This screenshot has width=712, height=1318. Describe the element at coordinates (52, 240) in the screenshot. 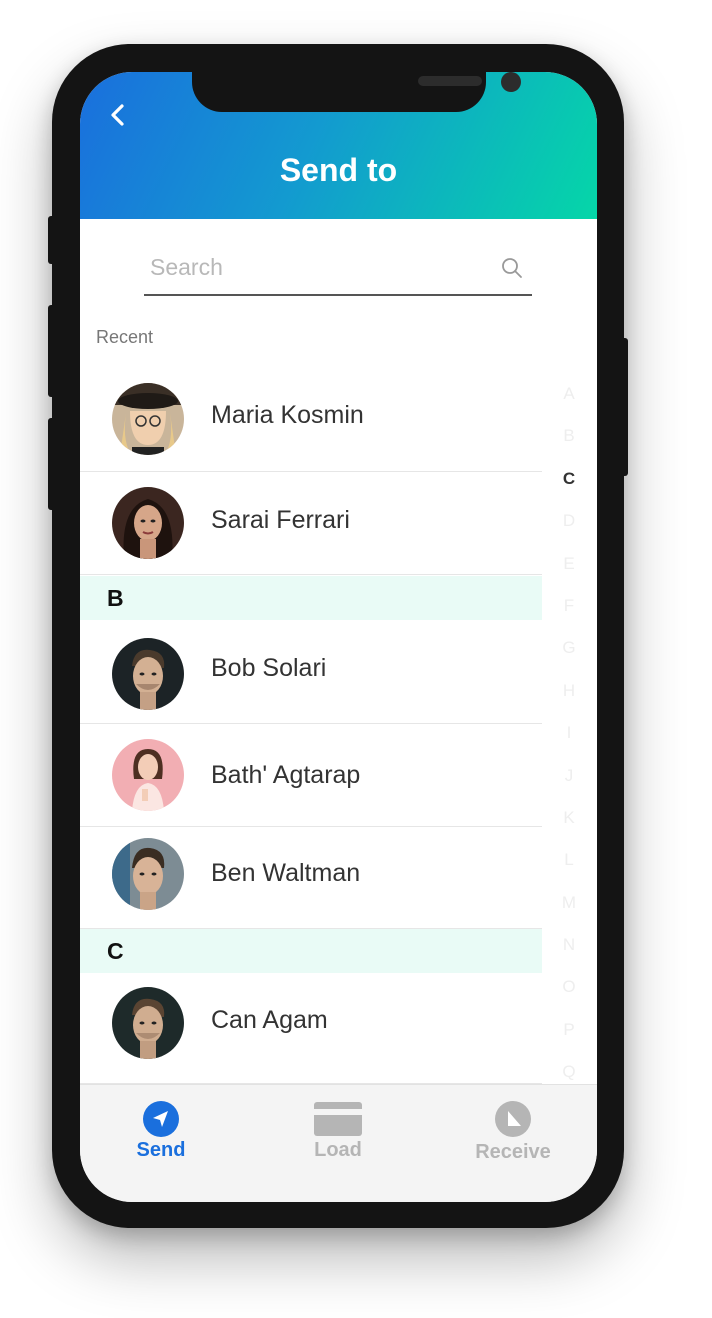

I see `mute-switch` at that location.